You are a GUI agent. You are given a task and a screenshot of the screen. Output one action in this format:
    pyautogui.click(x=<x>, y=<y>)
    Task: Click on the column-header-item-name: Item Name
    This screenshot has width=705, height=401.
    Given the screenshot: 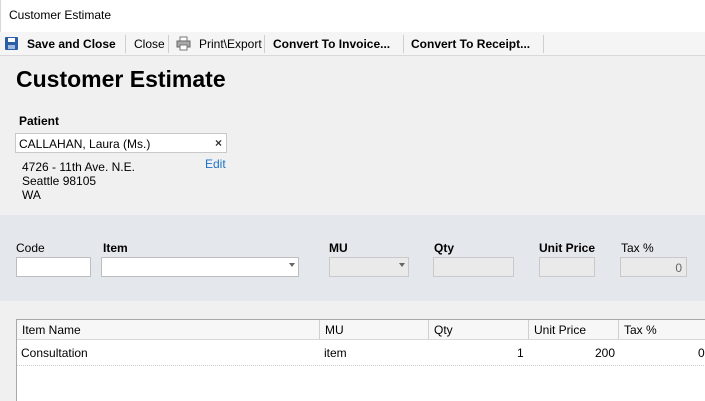 What is the action you would take?
    pyautogui.click(x=51, y=330)
    